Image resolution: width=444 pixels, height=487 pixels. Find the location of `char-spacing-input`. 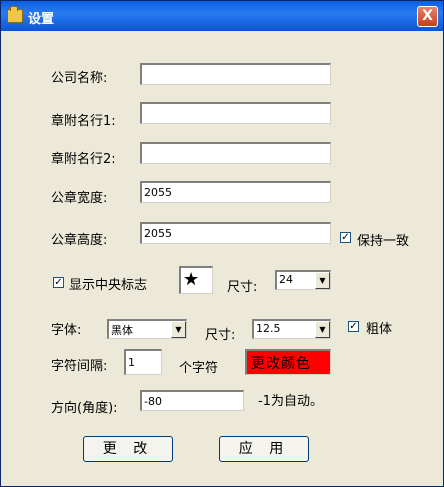

char-spacing-input is located at coordinates (143, 362).